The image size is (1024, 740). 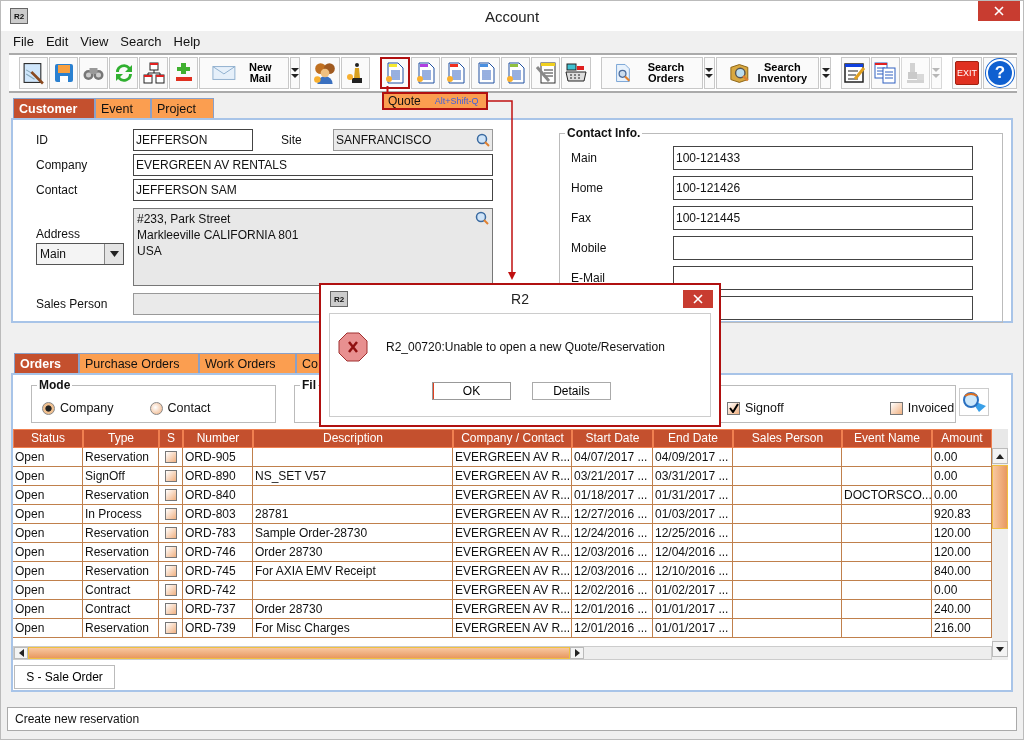 What do you see at coordinates (353, 571) in the screenshot?
I see `table-cell: For AXIA EMV Receipt` at bounding box center [353, 571].